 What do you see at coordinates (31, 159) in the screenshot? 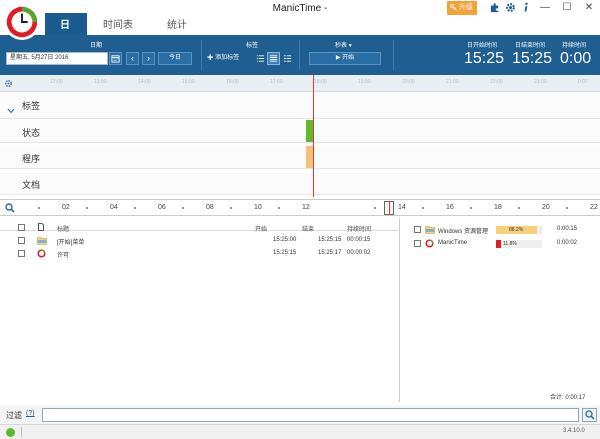
I see `row-label-applications: 程序` at bounding box center [31, 159].